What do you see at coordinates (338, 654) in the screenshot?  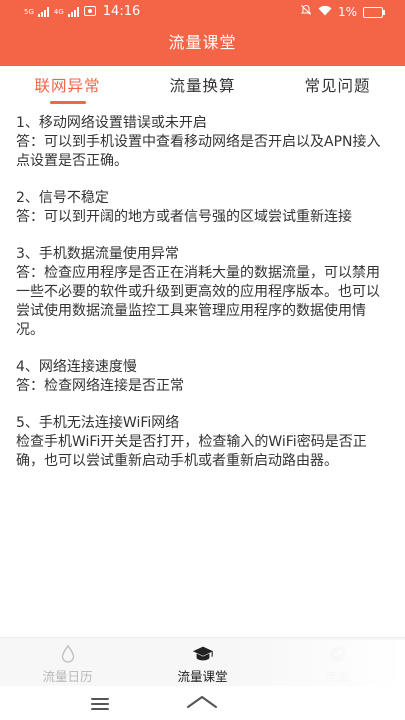 I see `leaf-icon` at bounding box center [338, 654].